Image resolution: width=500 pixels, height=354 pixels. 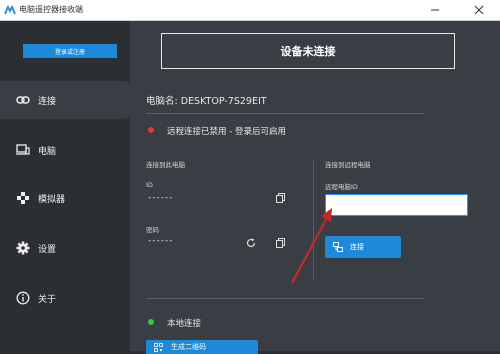 What do you see at coordinates (65, 150) in the screenshot?
I see `sidebar-item-computer: 电脑` at bounding box center [65, 150].